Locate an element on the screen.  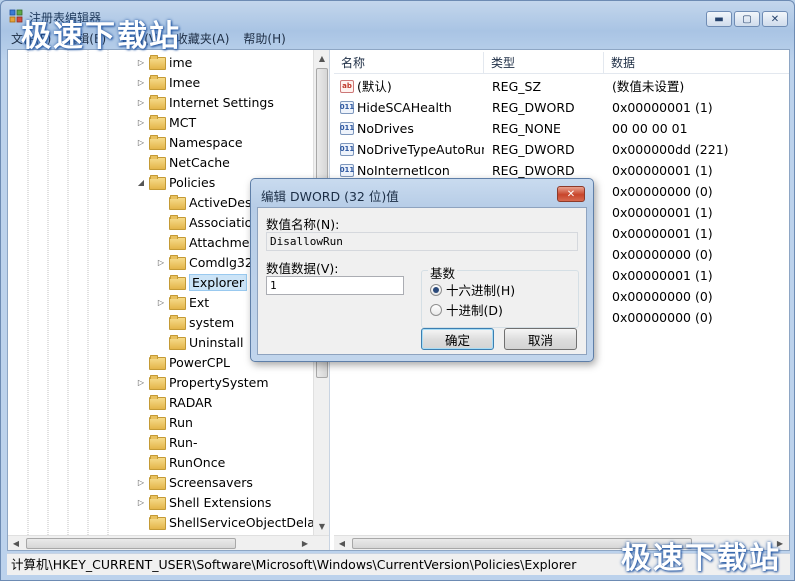
tree-item-label: Screensavers is located at coordinates (211, 482).